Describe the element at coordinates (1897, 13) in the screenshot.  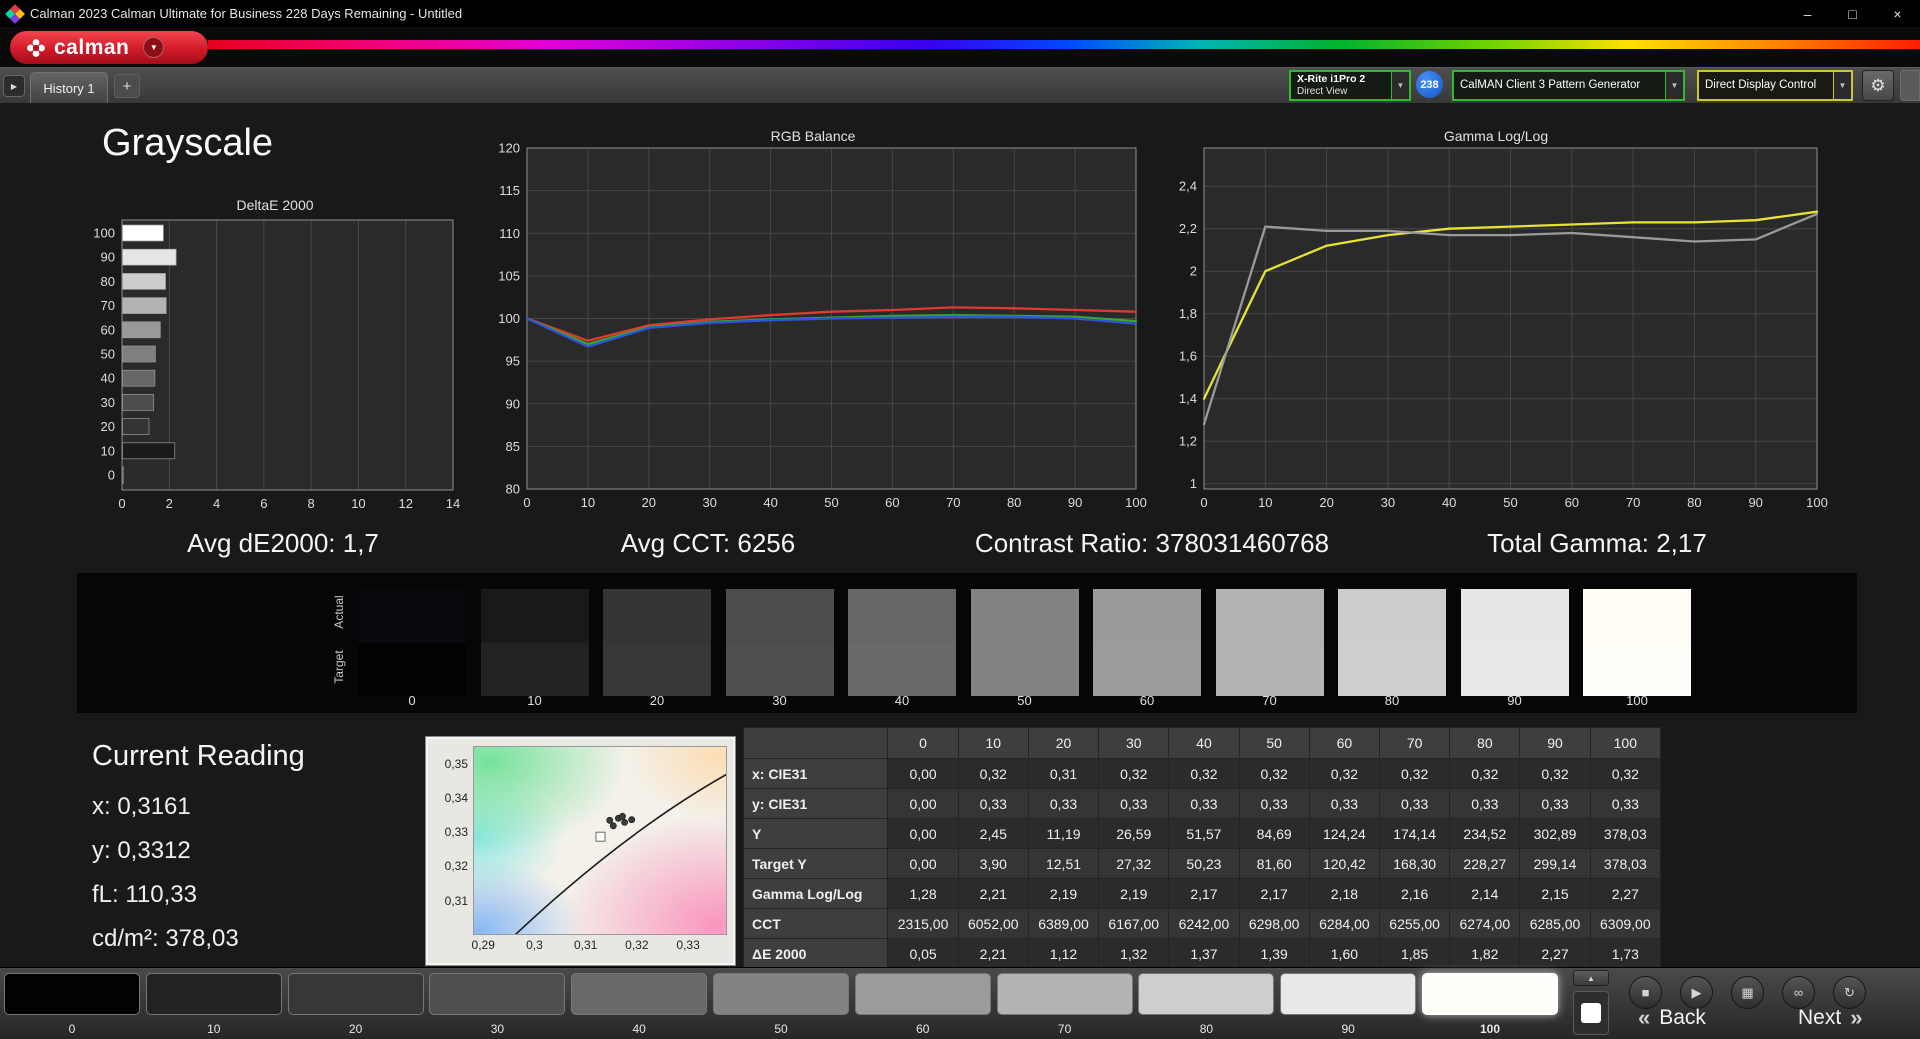
I see `close-button: ×` at that location.